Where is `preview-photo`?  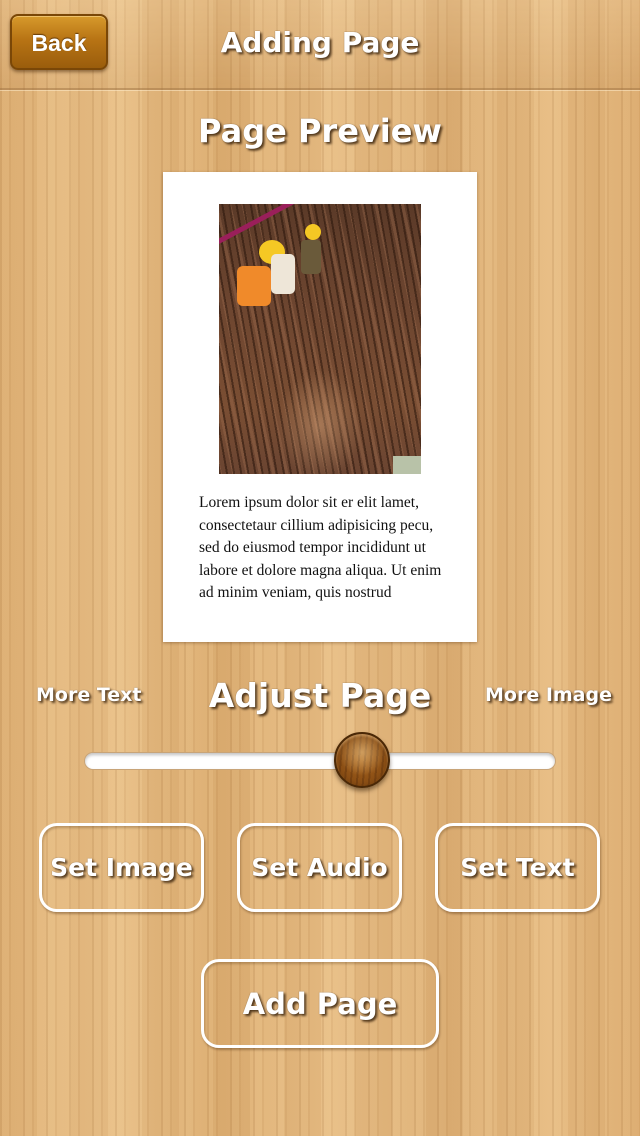
preview-photo is located at coordinates (320, 339).